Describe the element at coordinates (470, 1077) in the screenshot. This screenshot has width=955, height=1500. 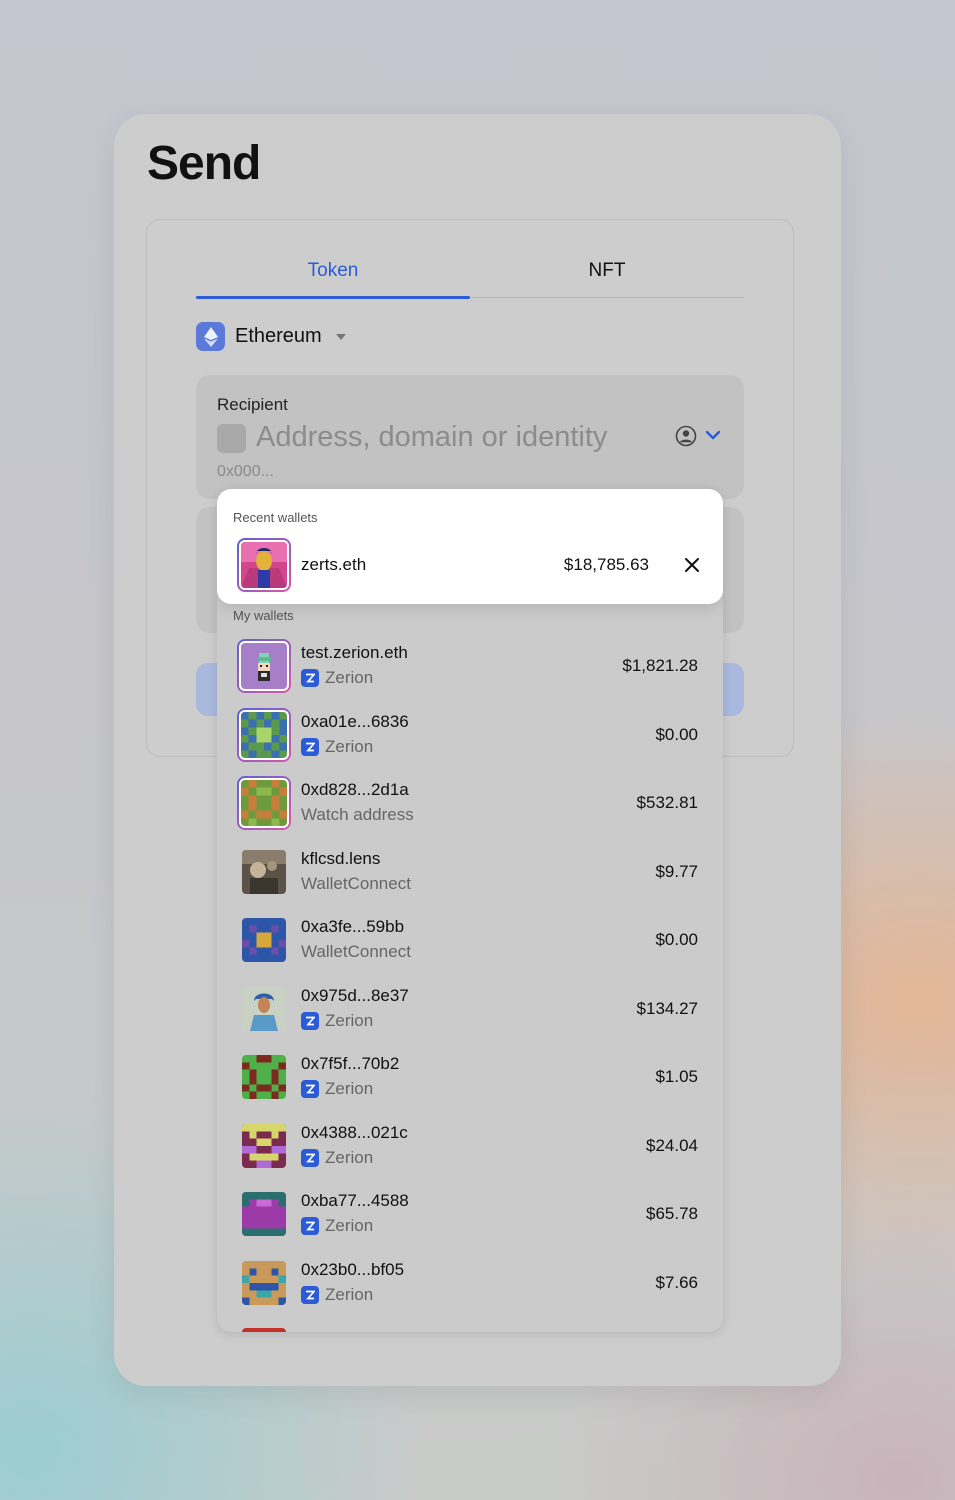
I see `wallet-row: 0x7f5f...70b2 Zerion $1.05` at that location.